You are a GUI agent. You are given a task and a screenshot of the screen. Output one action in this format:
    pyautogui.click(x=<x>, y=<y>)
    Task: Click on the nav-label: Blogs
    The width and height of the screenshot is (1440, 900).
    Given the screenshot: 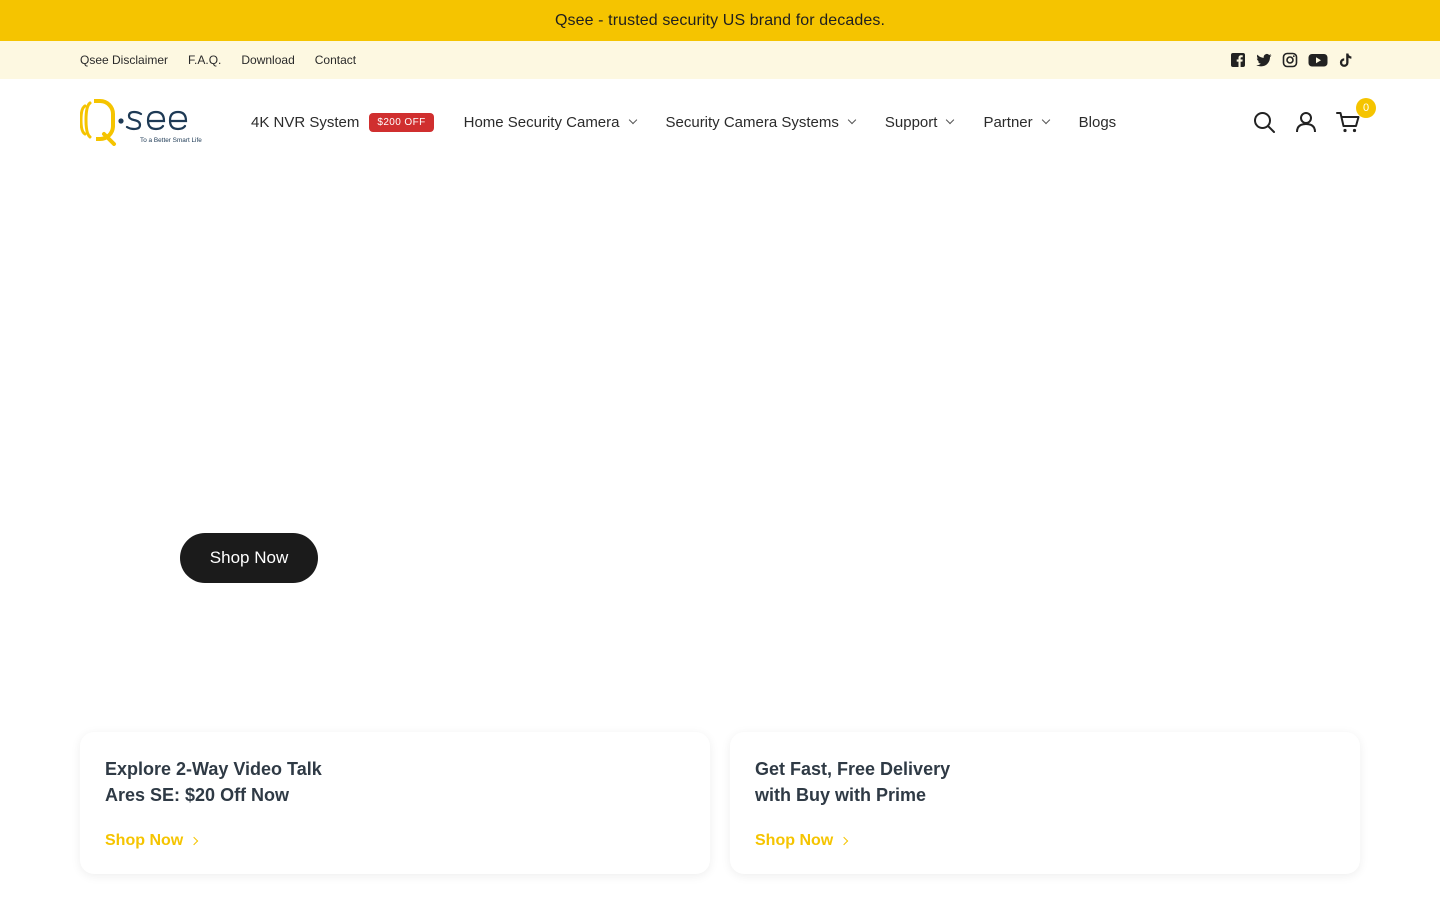 What is the action you would take?
    pyautogui.click(x=1097, y=122)
    